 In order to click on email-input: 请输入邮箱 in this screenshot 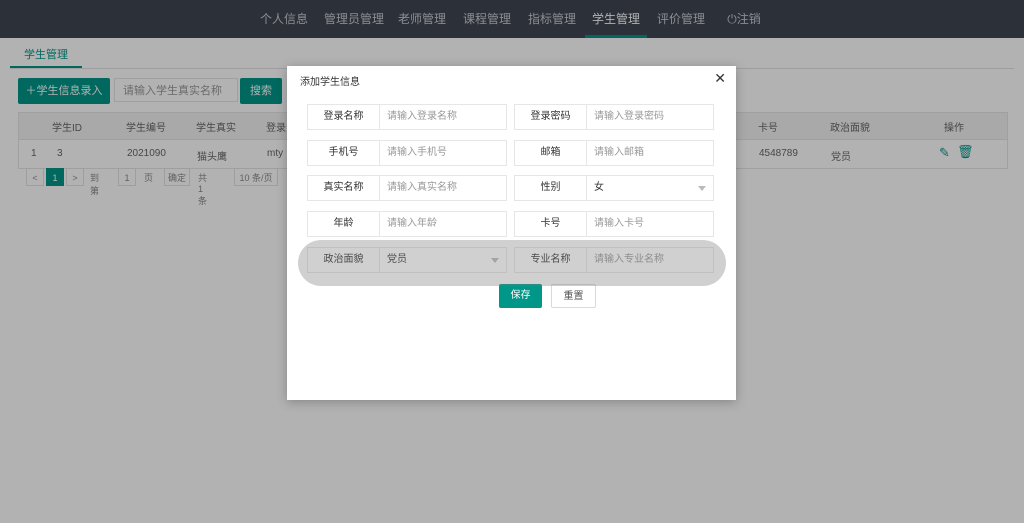, I will do `click(650, 153)`.